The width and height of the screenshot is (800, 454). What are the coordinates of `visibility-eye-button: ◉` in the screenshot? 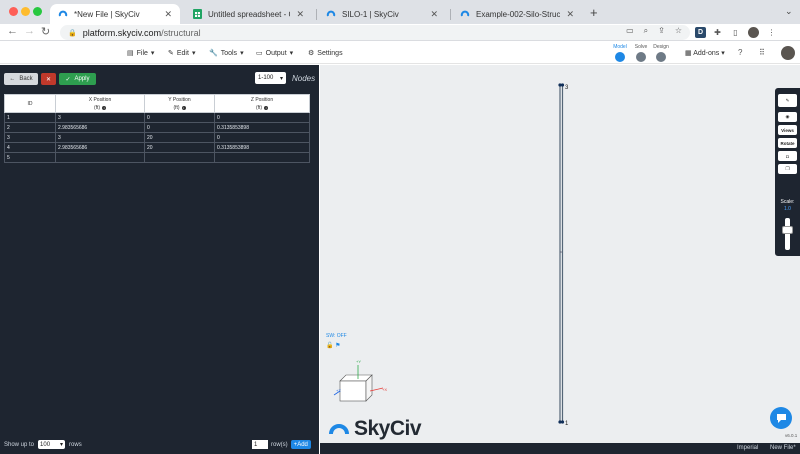 It's located at (787, 117).